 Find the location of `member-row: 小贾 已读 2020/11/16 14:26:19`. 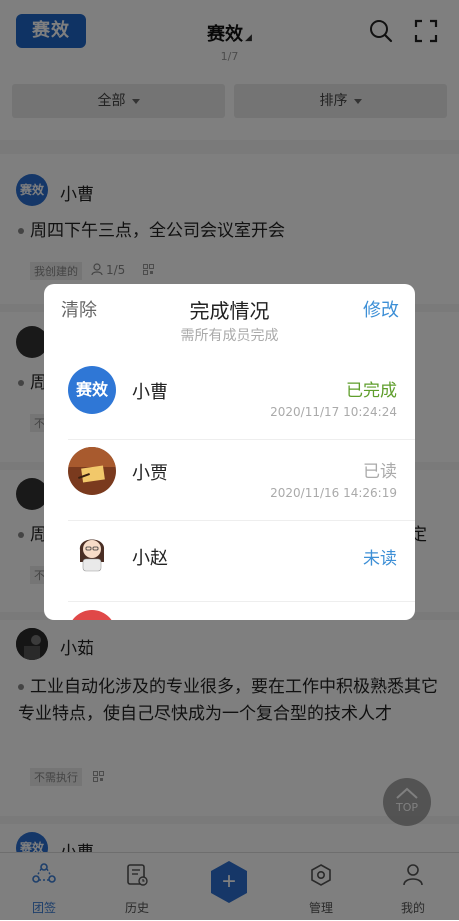

member-row: 小贾 已读 2020/11/16 14:26:19 is located at coordinates (241, 480).